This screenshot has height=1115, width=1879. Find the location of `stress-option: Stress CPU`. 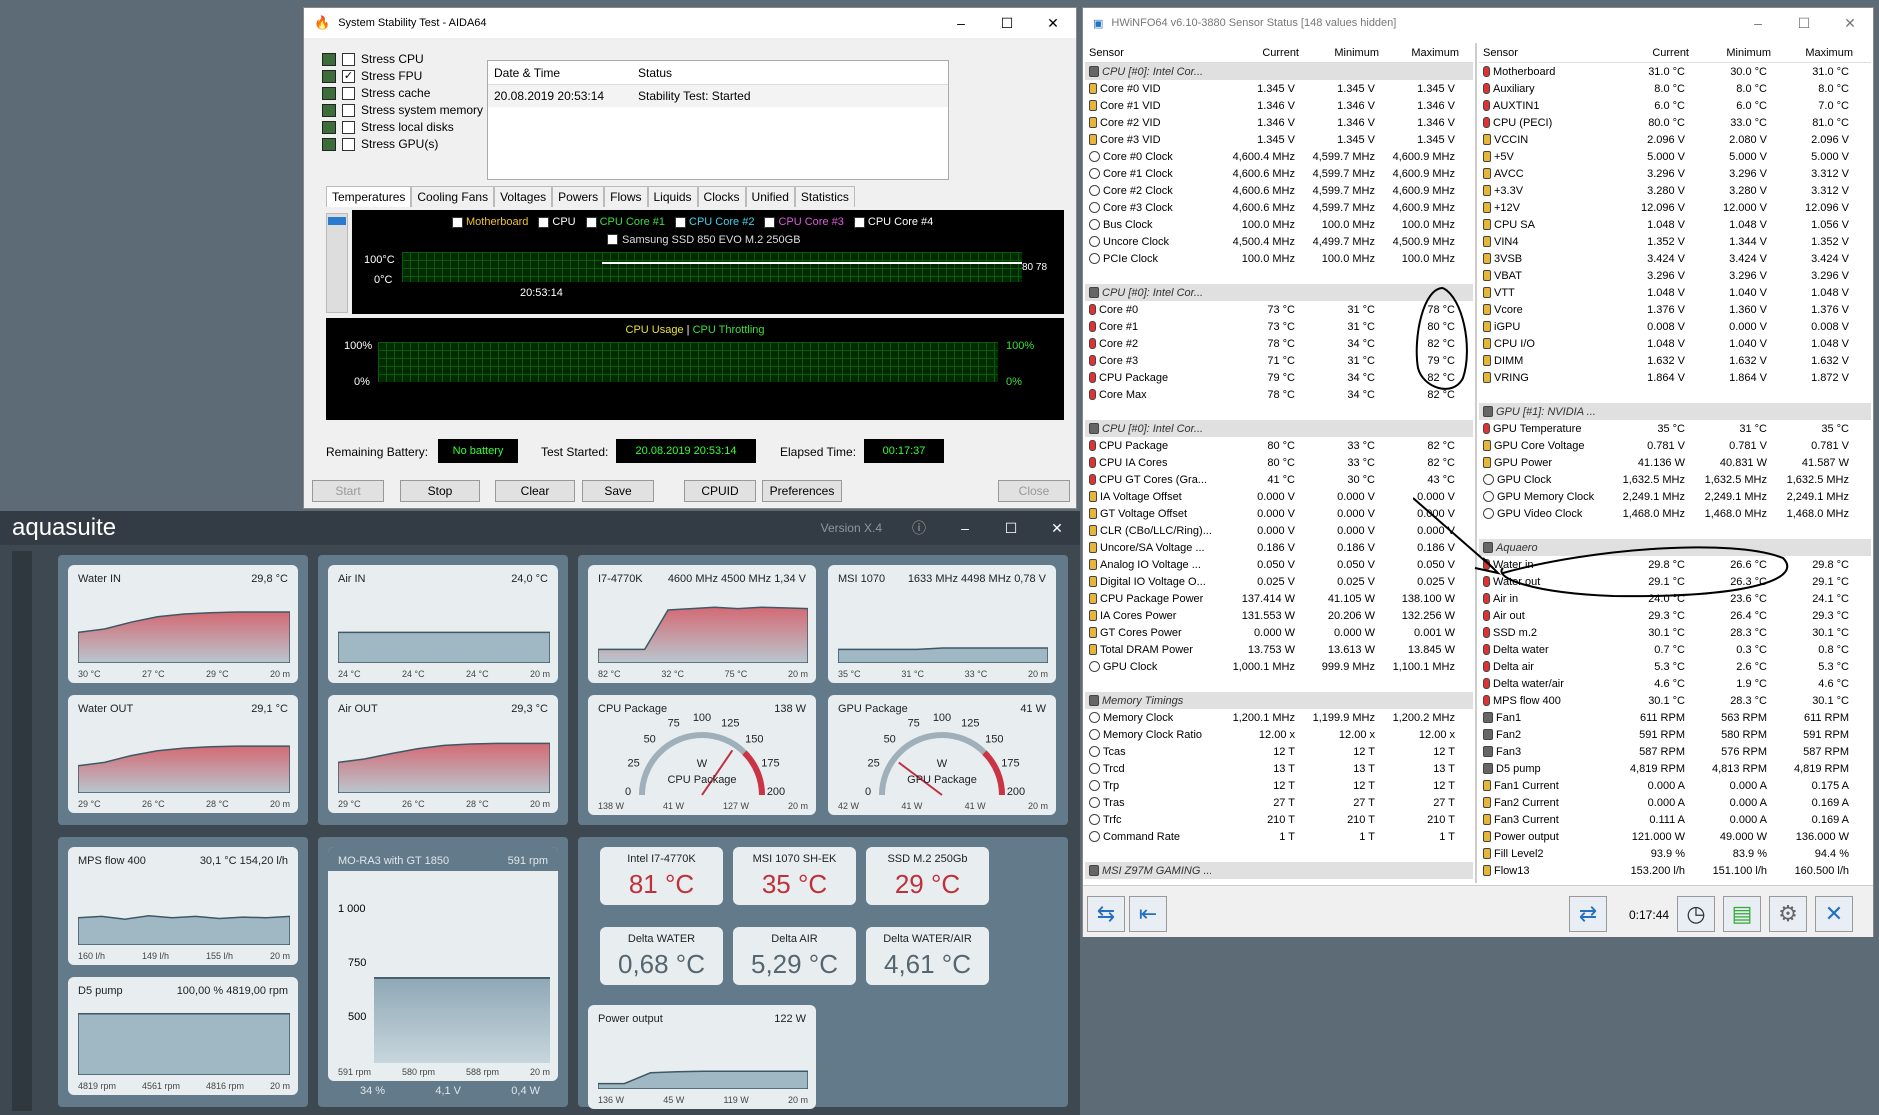

stress-option: Stress CPU is located at coordinates (373, 59).